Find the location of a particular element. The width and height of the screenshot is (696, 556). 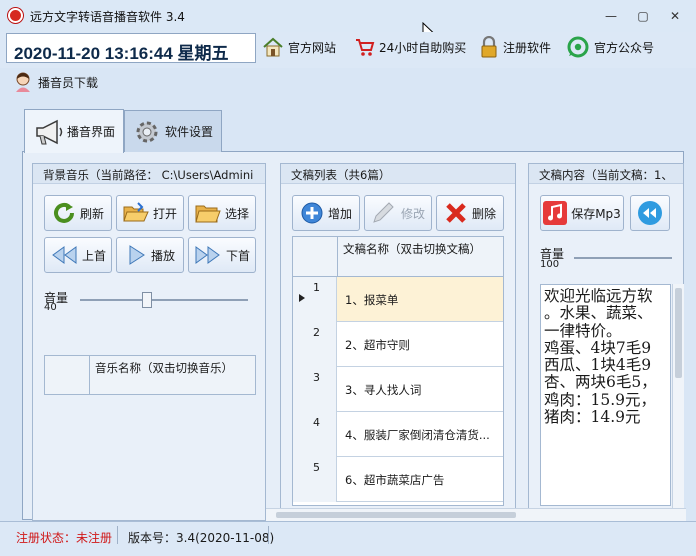

play-button: 播放 is located at coordinates (150, 255).